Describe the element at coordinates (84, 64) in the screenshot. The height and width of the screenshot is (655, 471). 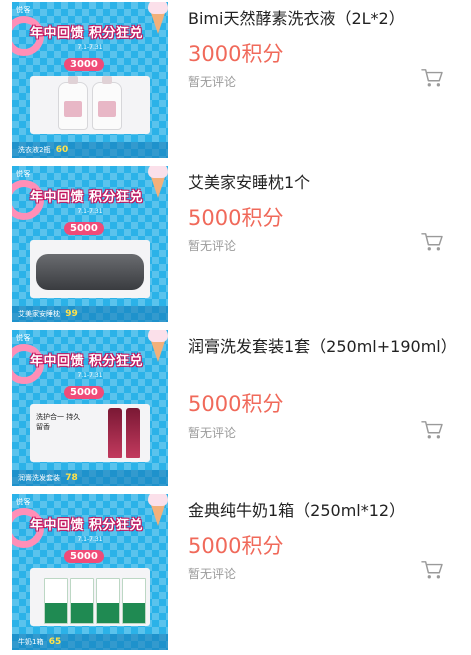
I see `points-badge: 3000` at that location.